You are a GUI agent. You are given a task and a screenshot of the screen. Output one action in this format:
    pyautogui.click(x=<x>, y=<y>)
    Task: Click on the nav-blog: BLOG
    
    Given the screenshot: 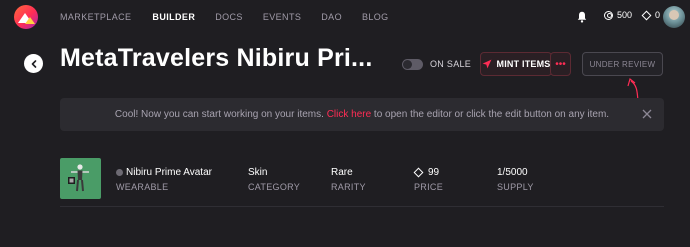 What is the action you would take?
    pyautogui.click(x=375, y=17)
    